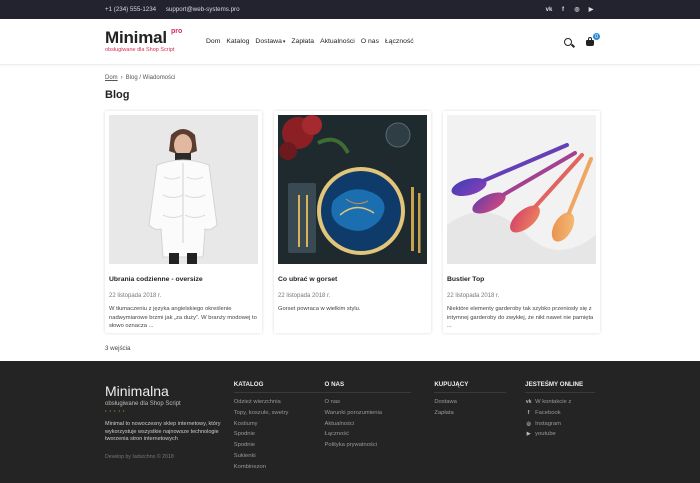  I want to click on footer-social-vk: vk W kontakcie z, so click(560, 402).